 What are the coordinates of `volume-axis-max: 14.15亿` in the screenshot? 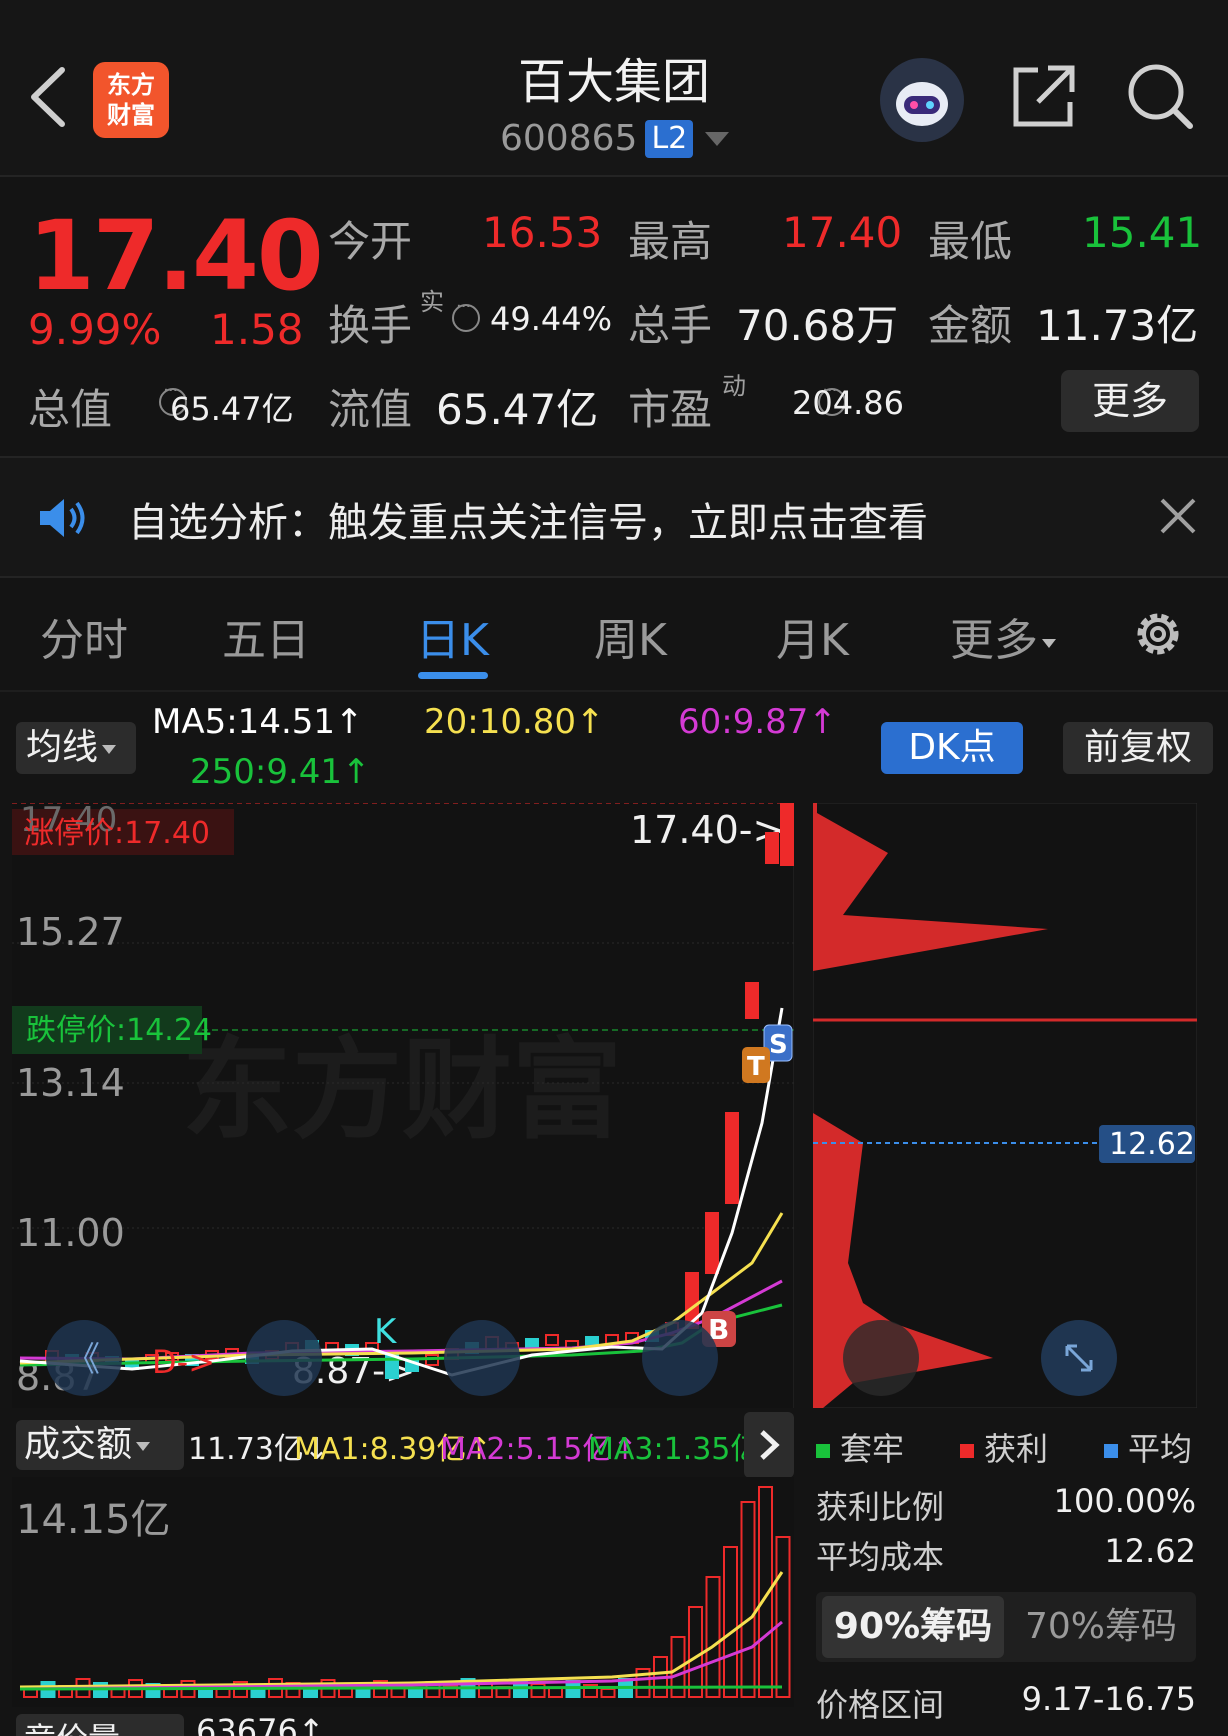 It's located at (93, 1520).